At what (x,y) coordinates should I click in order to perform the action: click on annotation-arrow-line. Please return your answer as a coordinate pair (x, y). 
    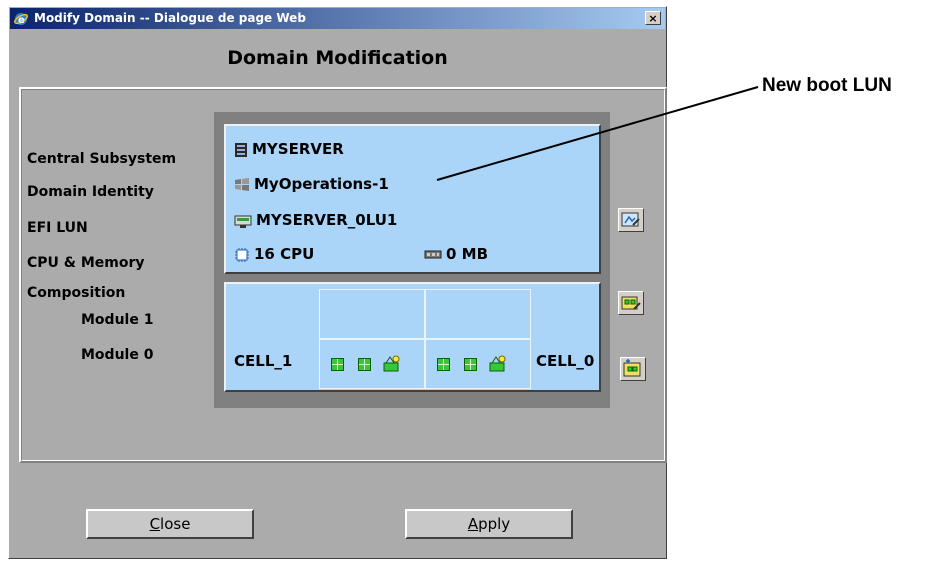
    Looking at the image, I should click on (597, 133).